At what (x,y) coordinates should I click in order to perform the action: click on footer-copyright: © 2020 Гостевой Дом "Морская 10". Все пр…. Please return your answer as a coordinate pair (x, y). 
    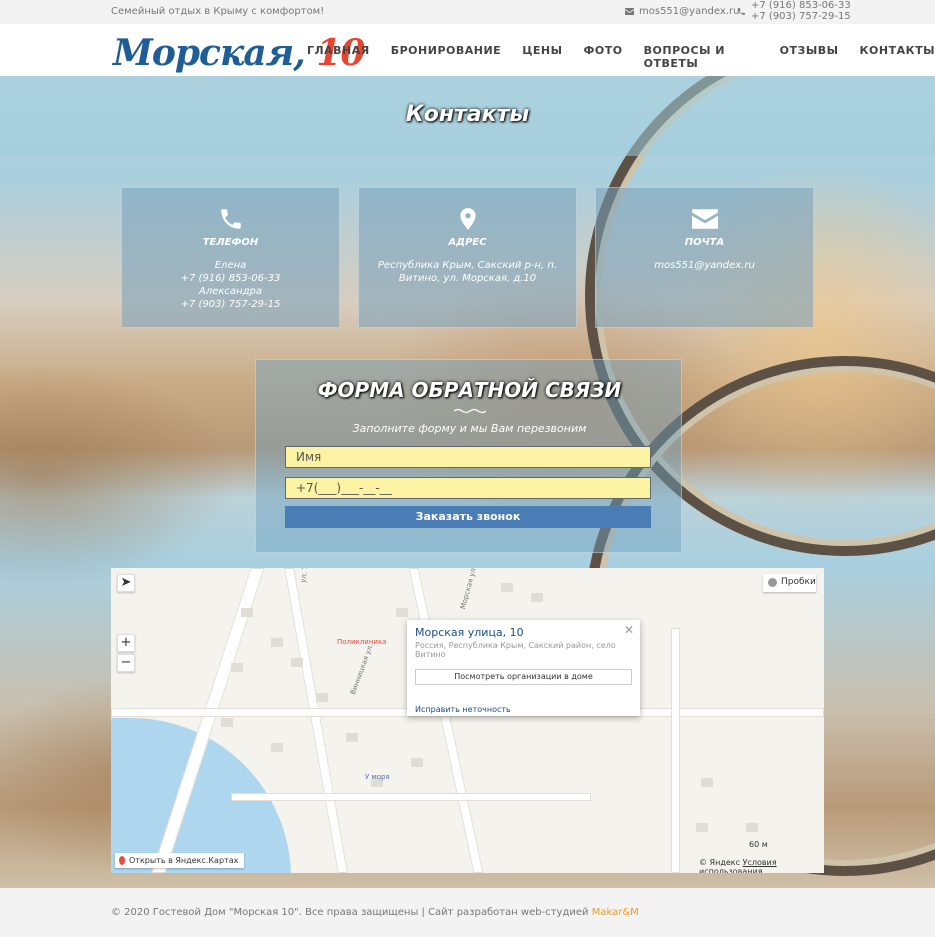
    Looking at the image, I should click on (350, 912).